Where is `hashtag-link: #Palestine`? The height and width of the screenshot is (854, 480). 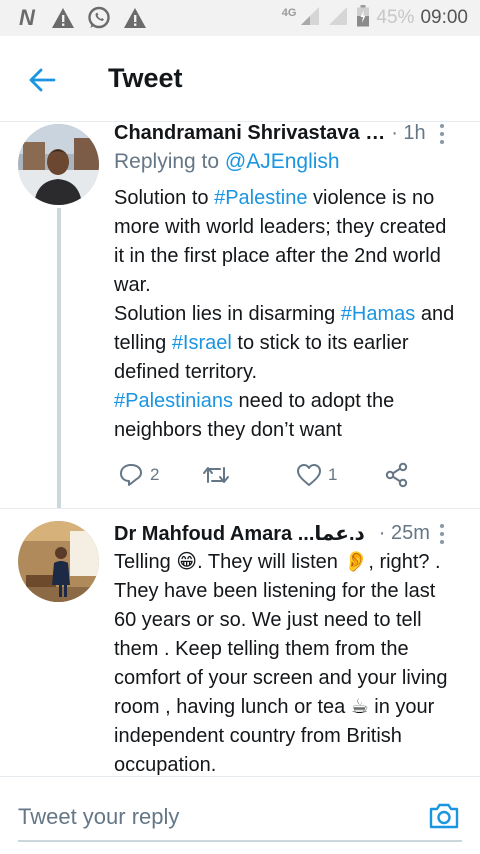
hashtag-link: #Palestine is located at coordinates (260, 198).